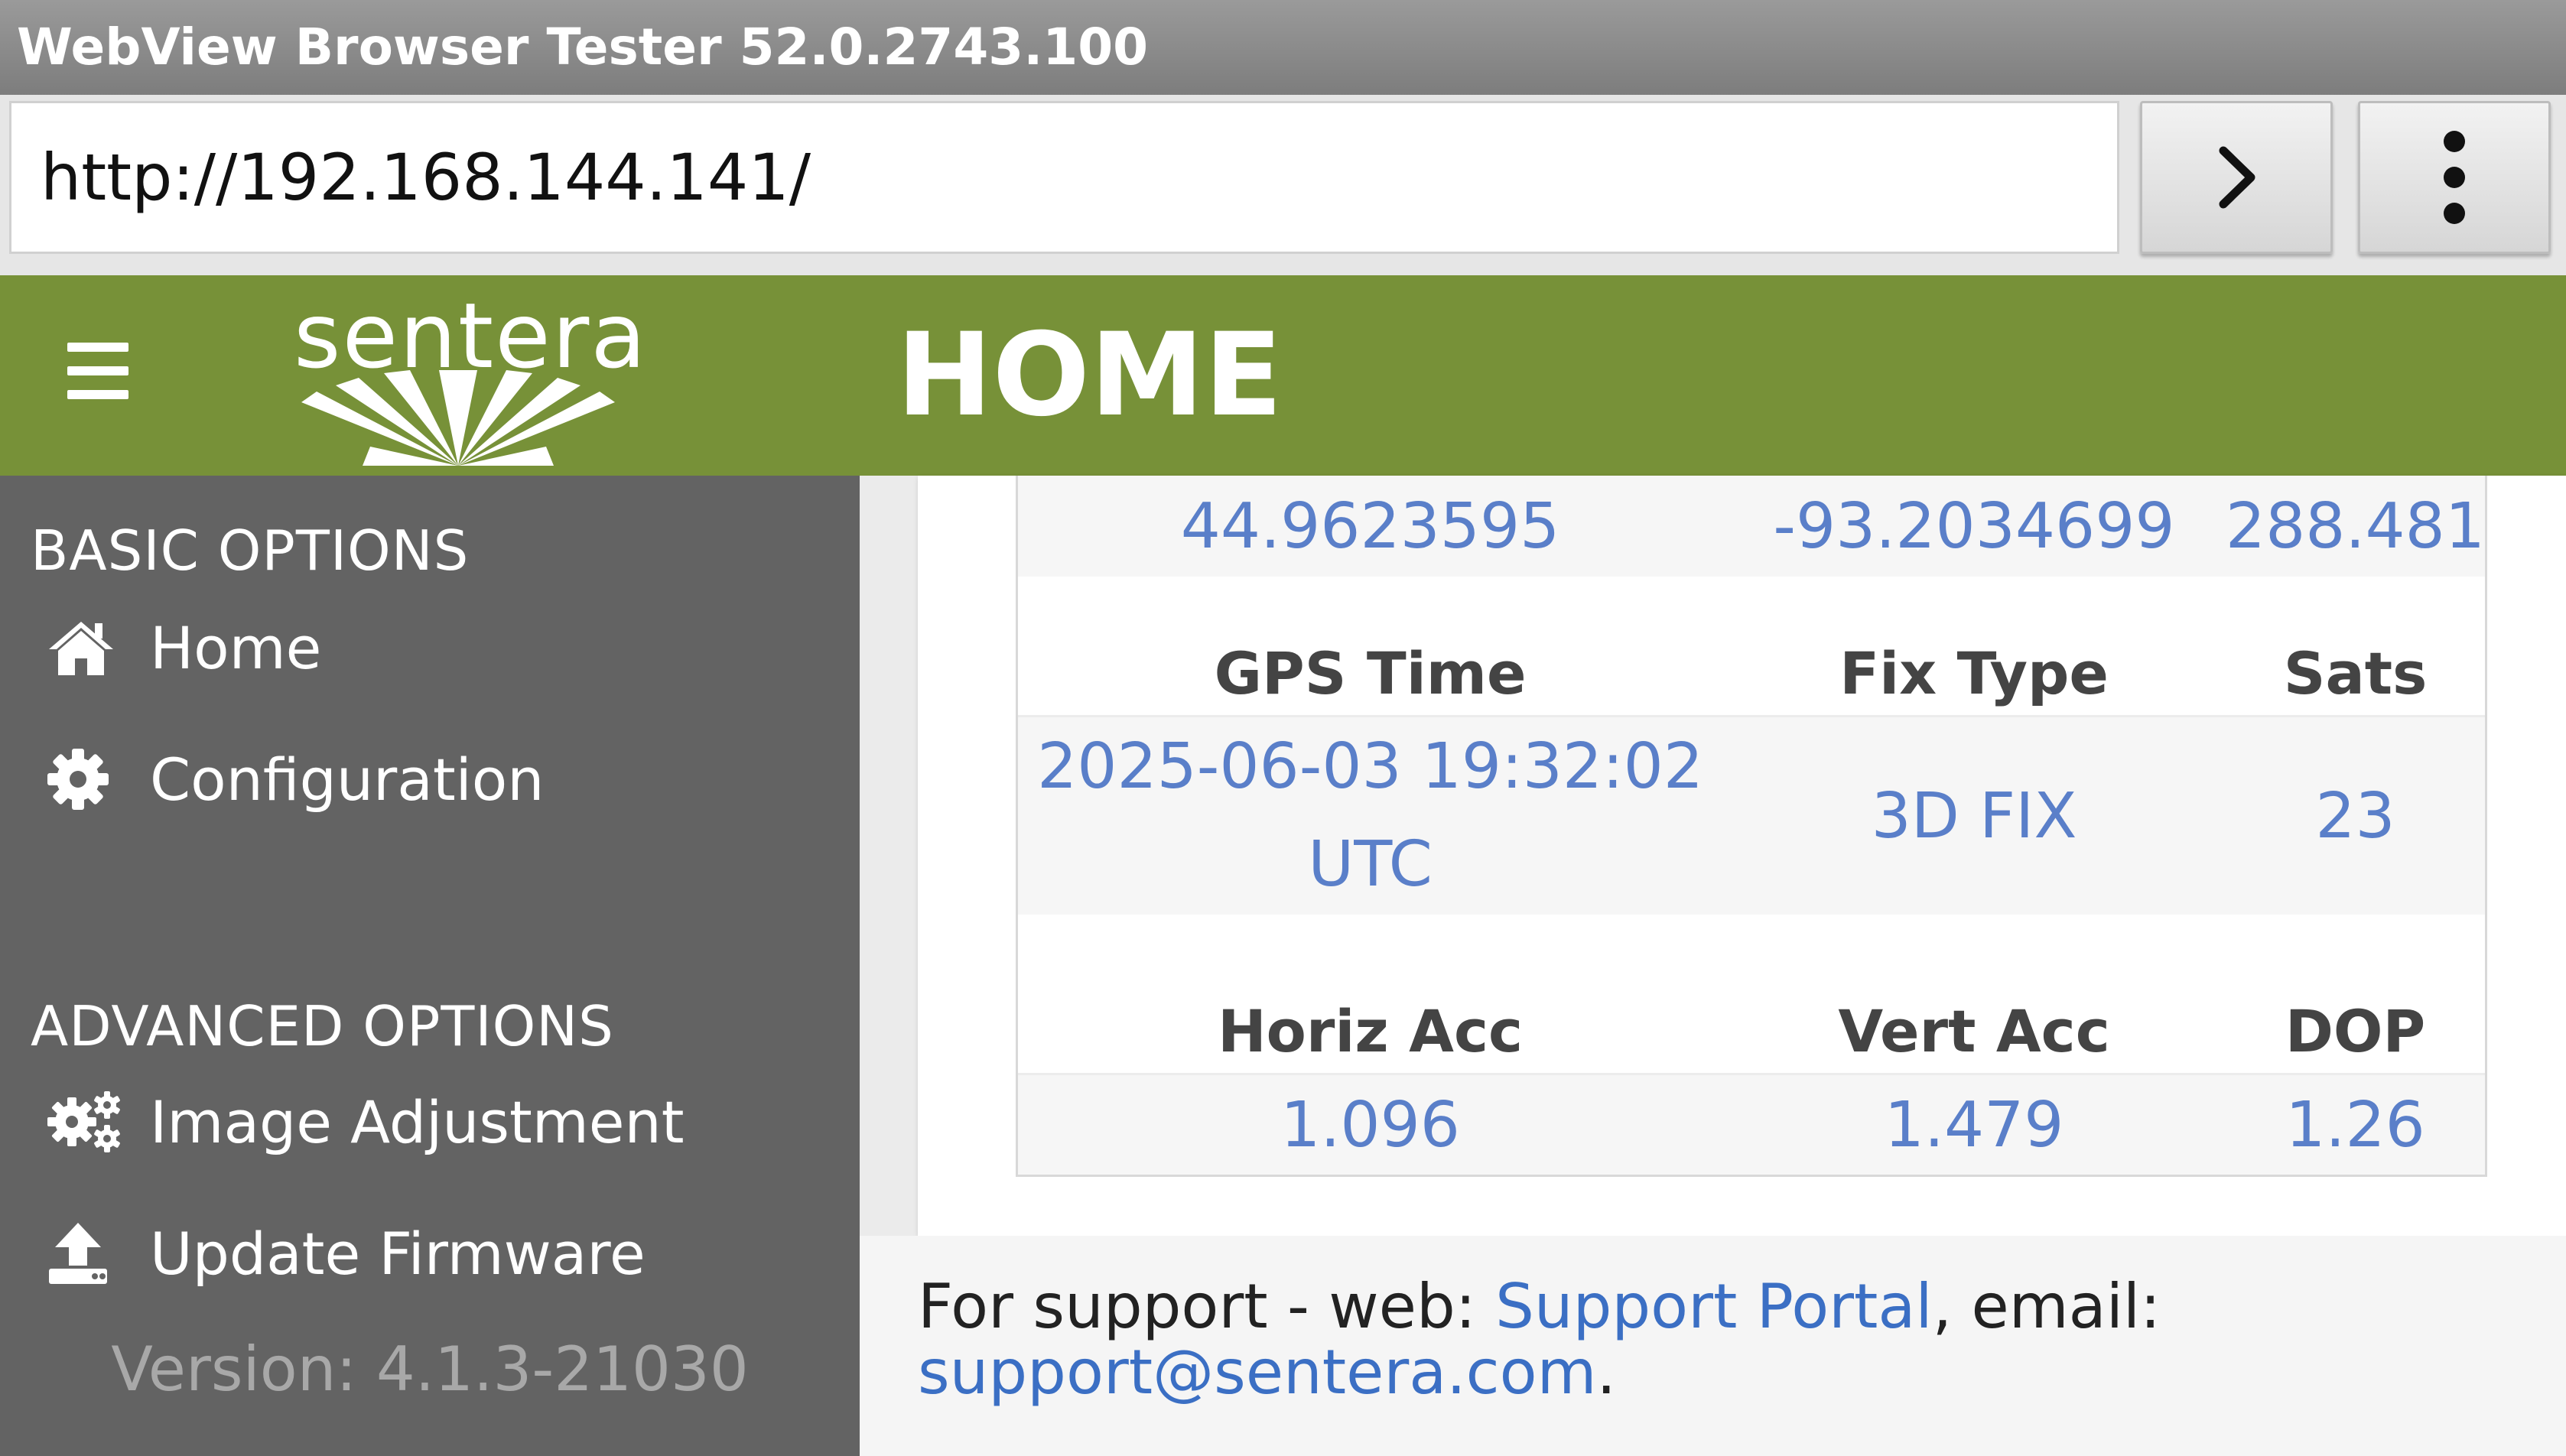 This screenshot has width=2566, height=1456. What do you see at coordinates (430, 1369) in the screenshot?
I see `version-label: Version: 4.1.3-21030` at bounding box center [430, 1369].